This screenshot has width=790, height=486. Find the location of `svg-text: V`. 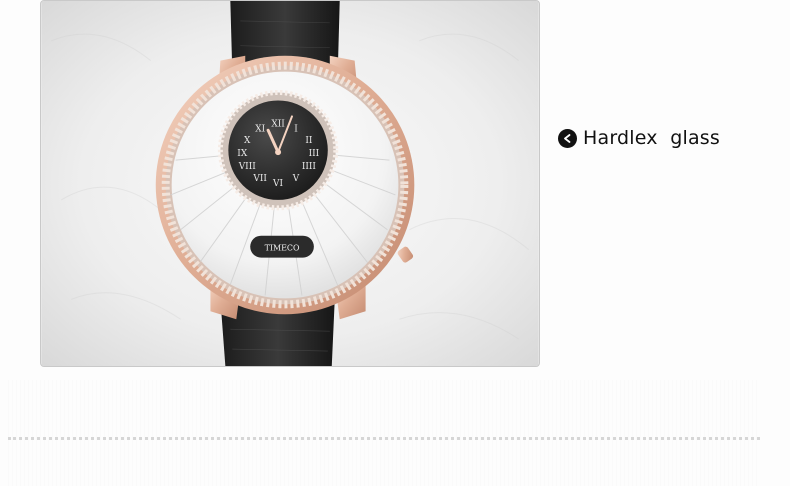

svg-text: V is located at coordinates (296, 179).